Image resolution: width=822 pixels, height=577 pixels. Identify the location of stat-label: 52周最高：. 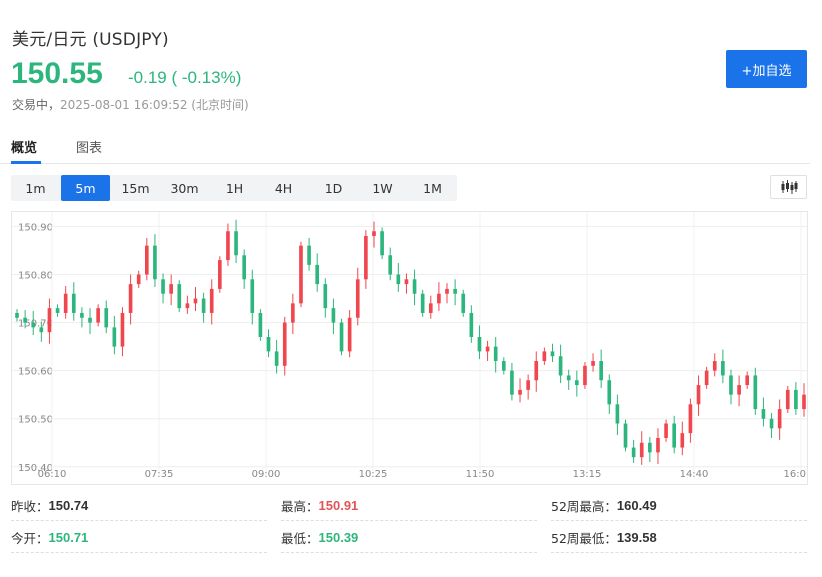
(584, 506).